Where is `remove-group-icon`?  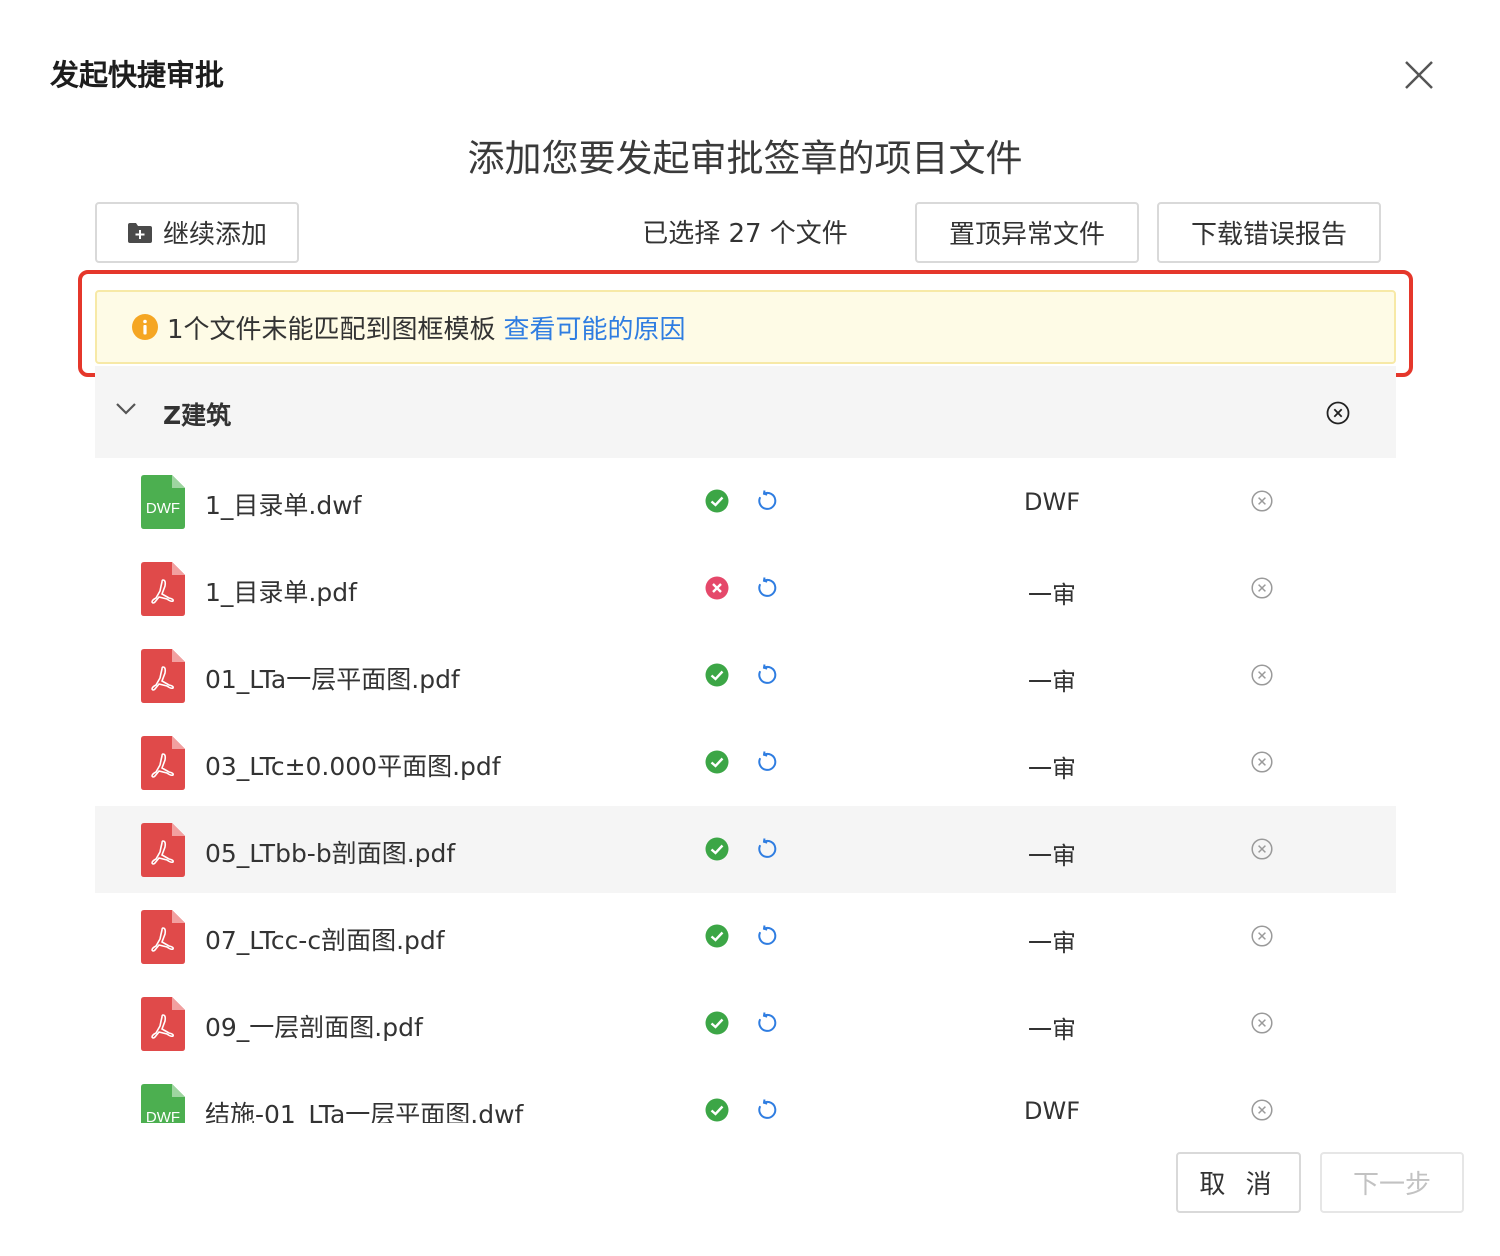 remove-group-icon is located at coordinates (1338, 413).